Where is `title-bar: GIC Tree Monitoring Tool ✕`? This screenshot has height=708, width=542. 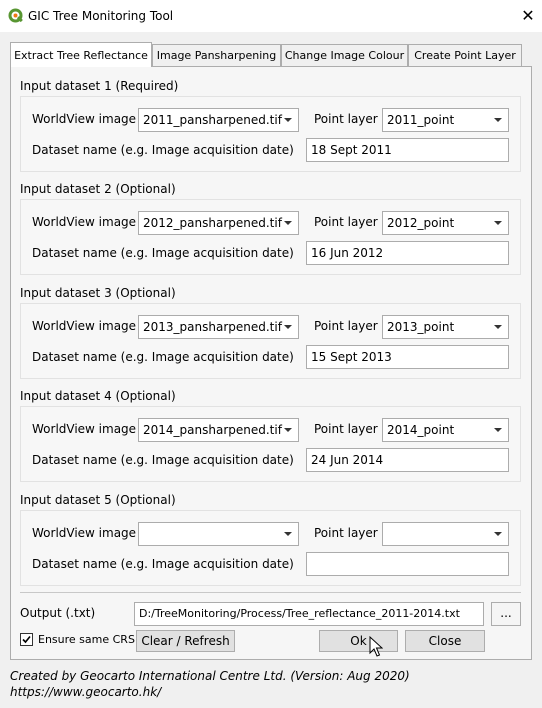 title-bar: GIC Tree Monitoring Tool ✕ is located at coordinates (271, 16).